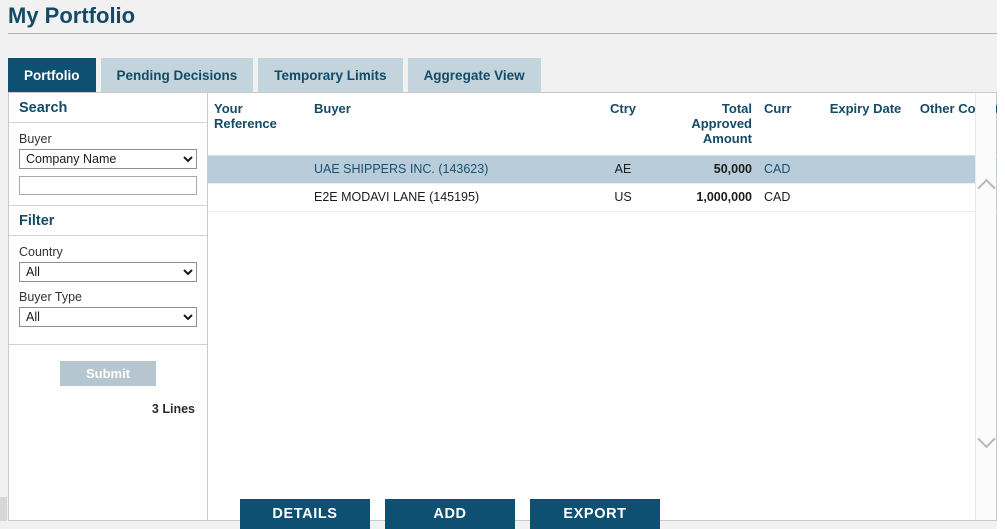 The image size is (1005, 529). I want to click on lines-count-label: 3 Lines, so click(173, 409).